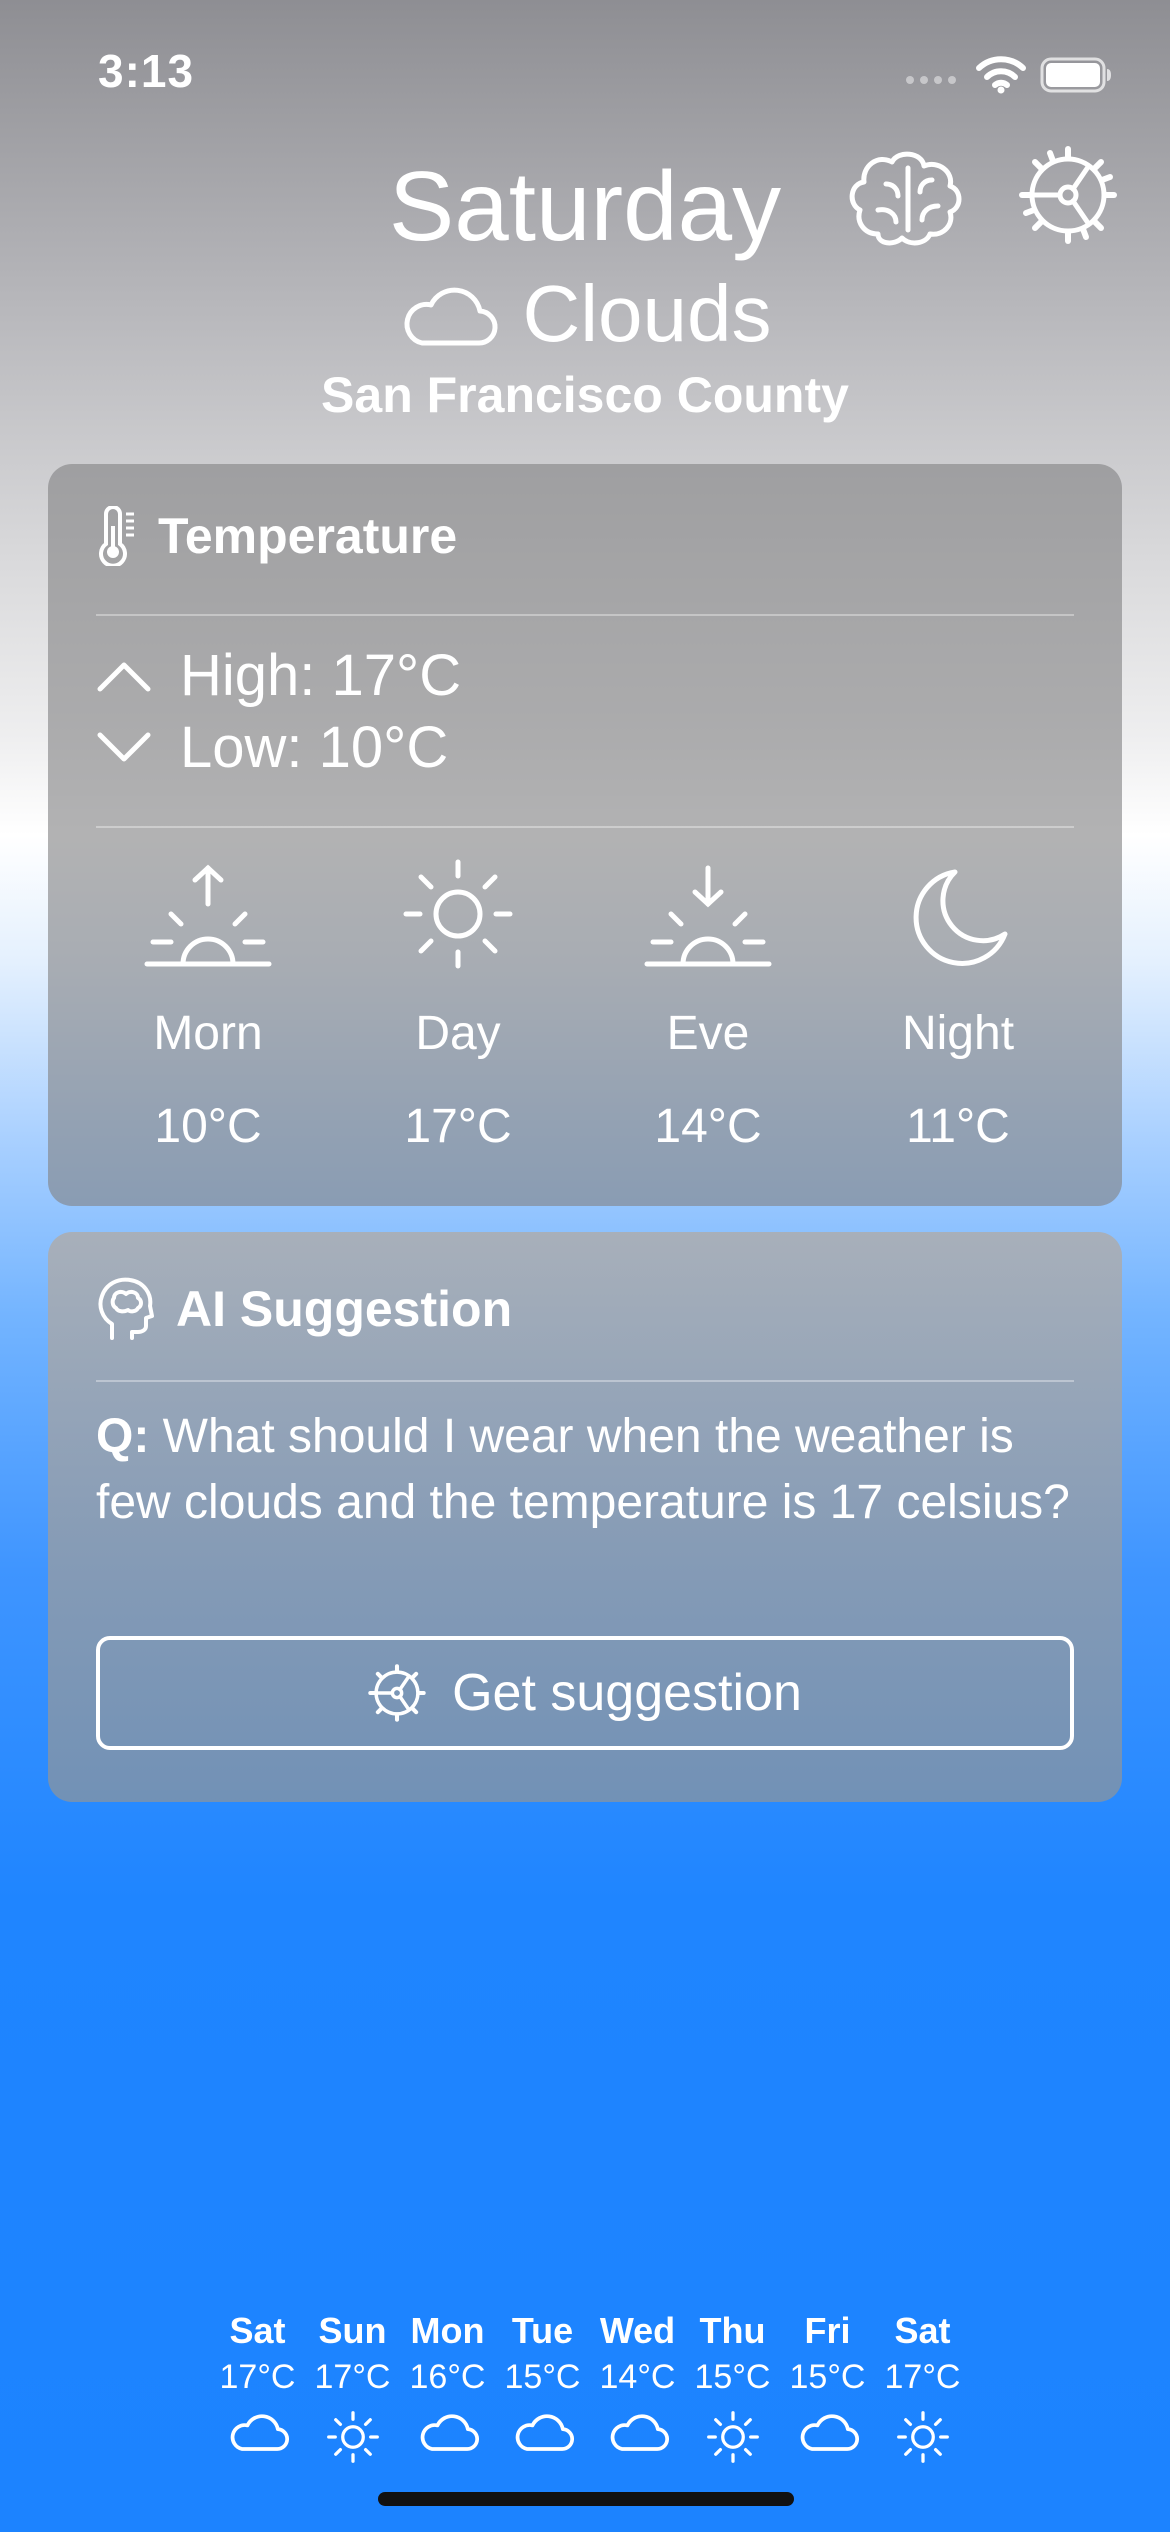  Describe the element at coordinates (647, 313) in the screenshot. I see `condition-text: Clouds` at that location.